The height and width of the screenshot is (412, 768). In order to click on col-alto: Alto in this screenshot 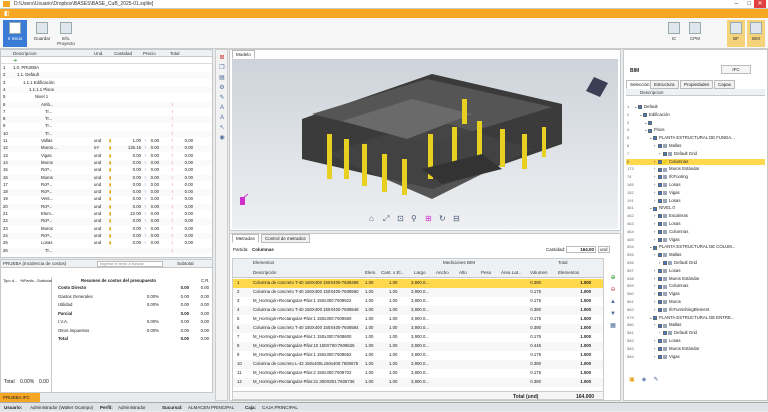, I will do `click(463, 272)`.